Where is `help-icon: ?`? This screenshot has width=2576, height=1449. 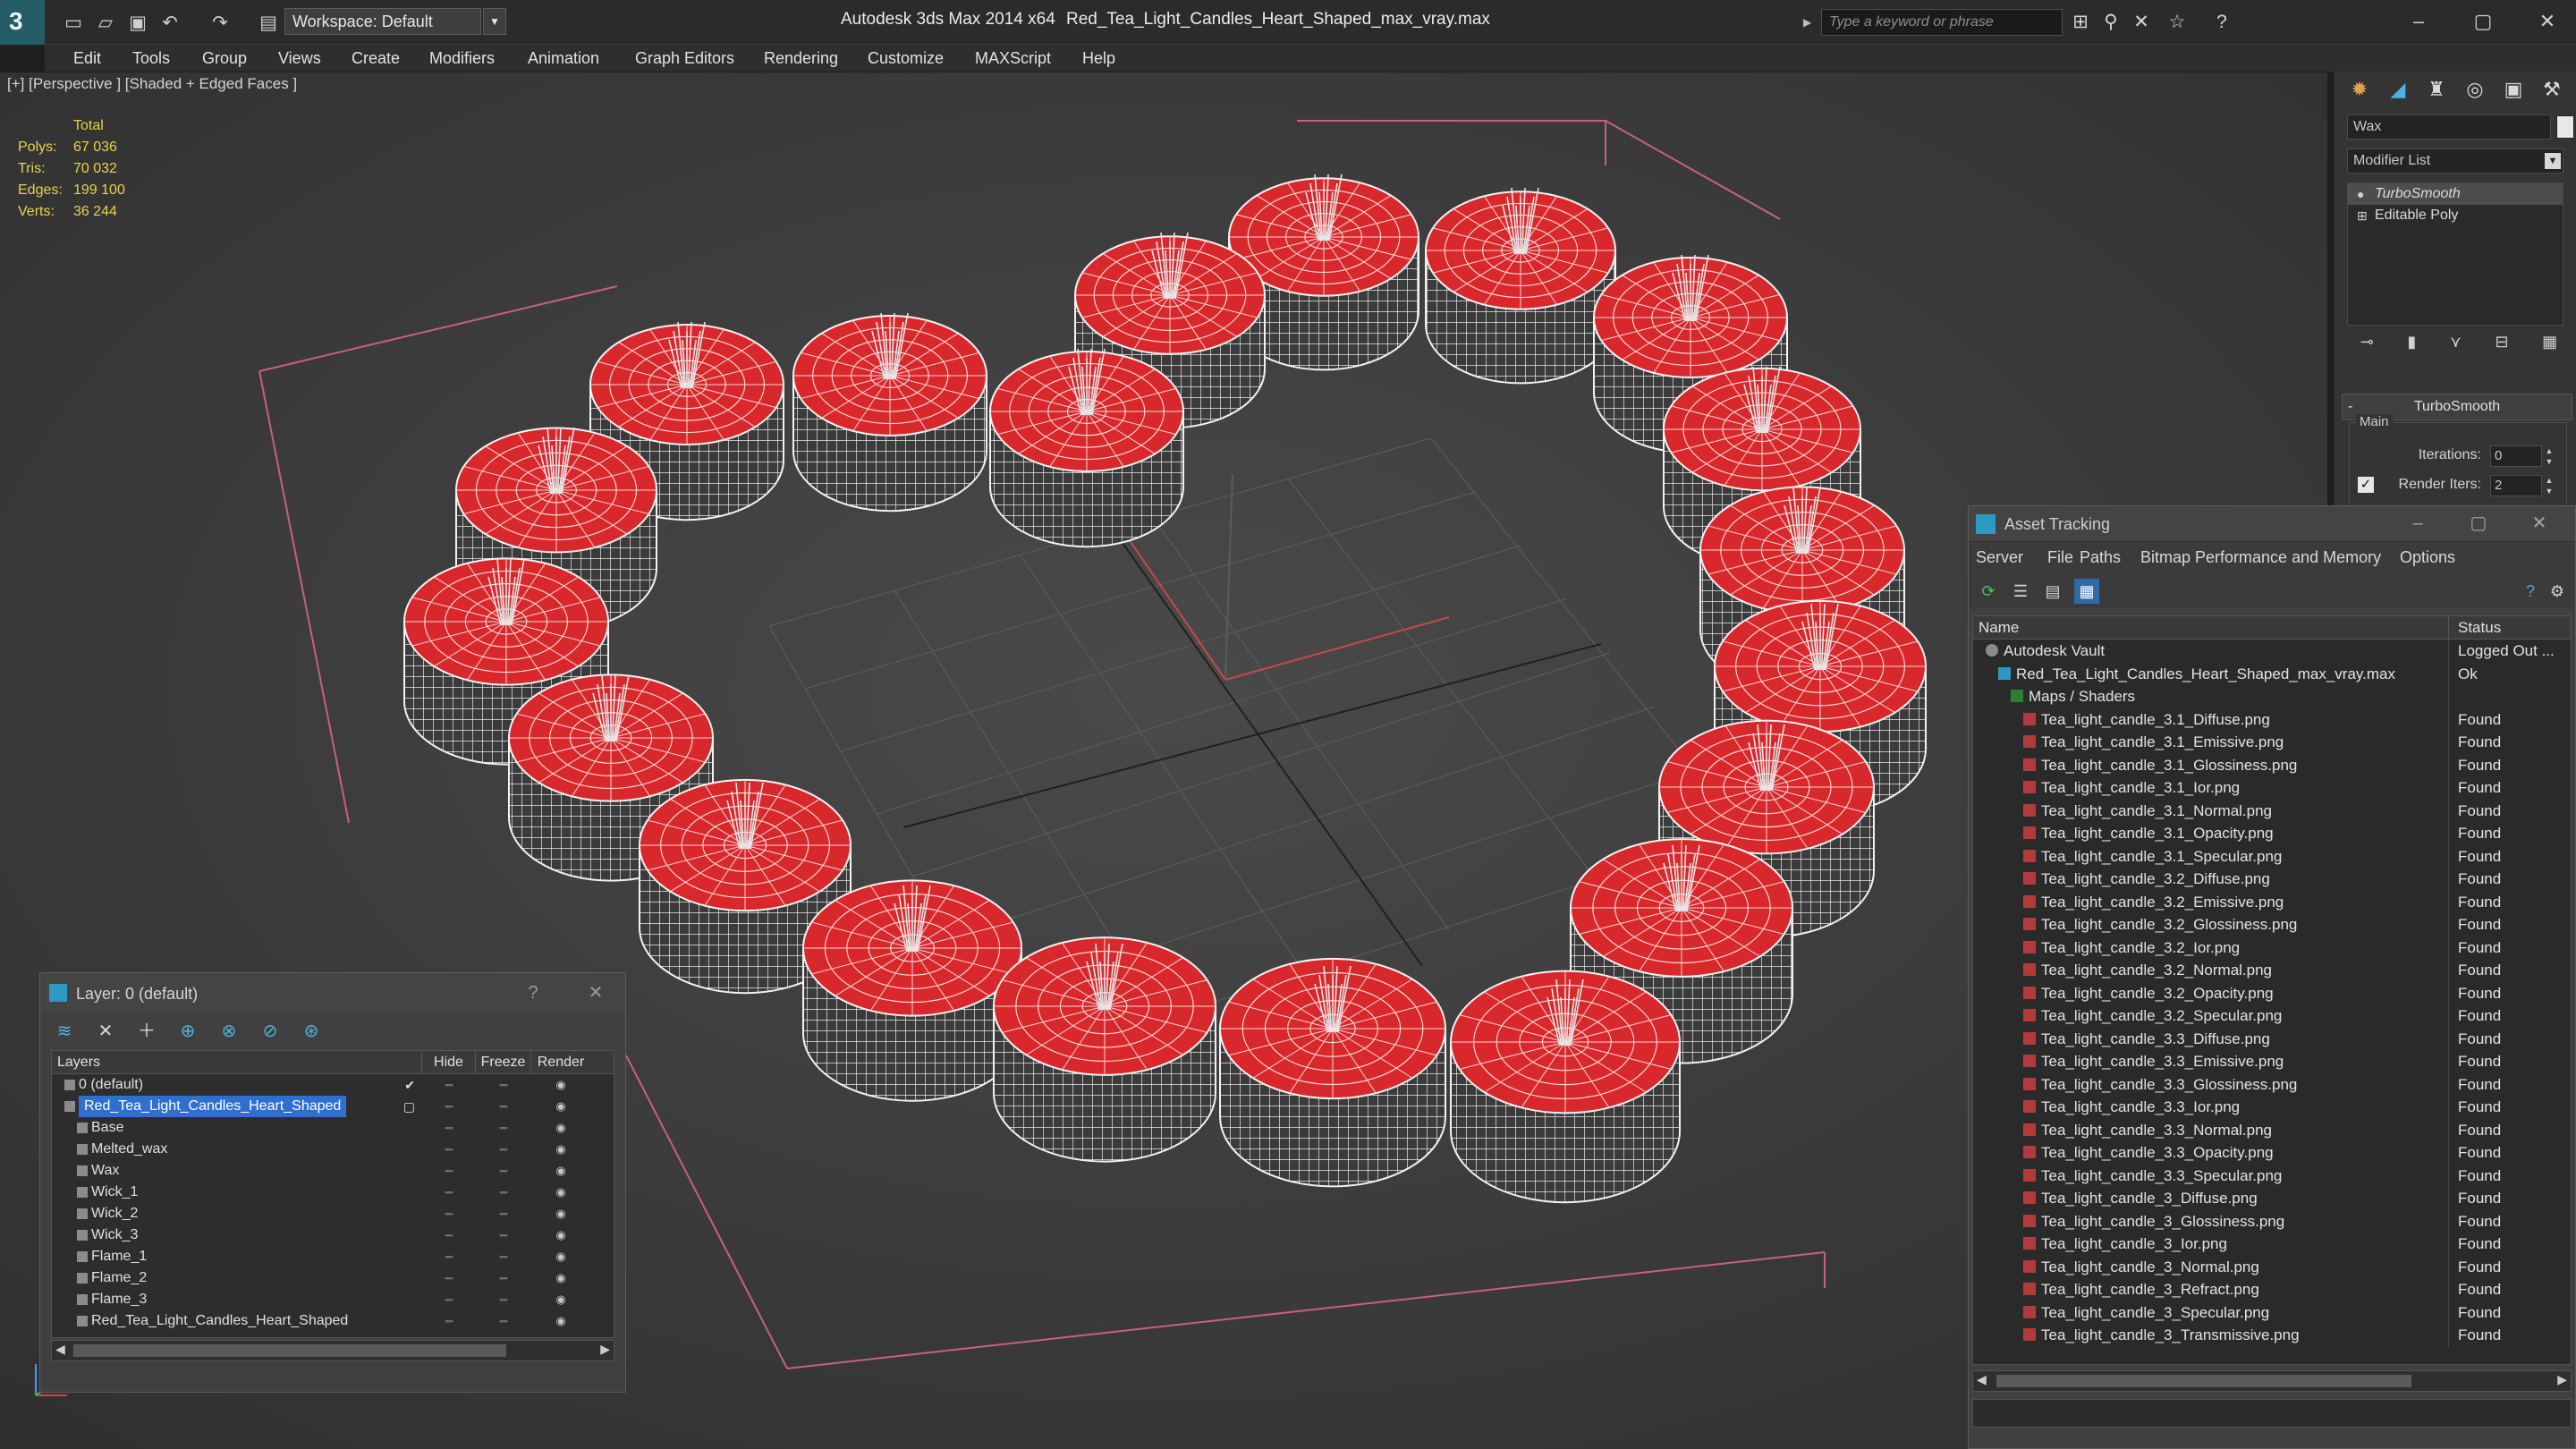
help-icon: ? is located at coordinates (2221, 22).